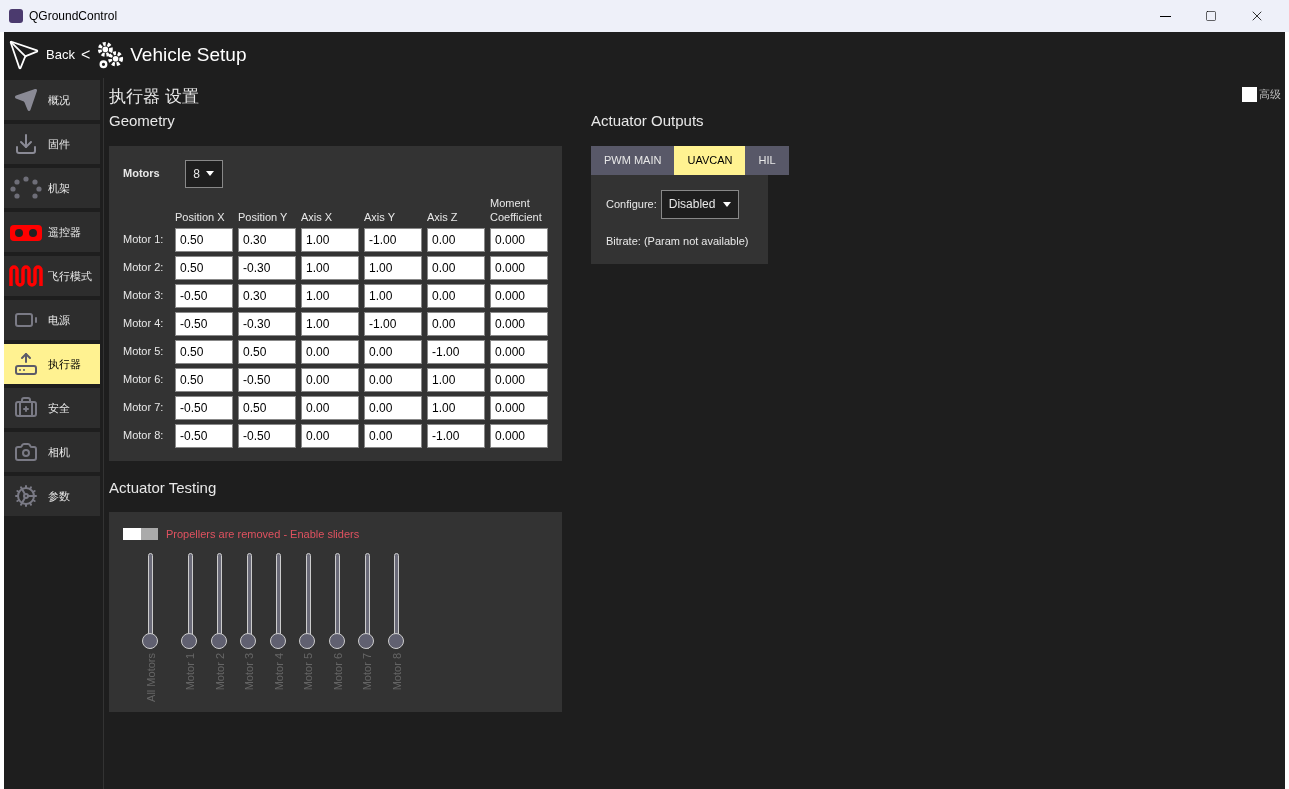 The image size is (1289, 789). Describe the element at coordinates (700, 204) in the screenshot. I see `configure-dropdown: Disabled` at that location.